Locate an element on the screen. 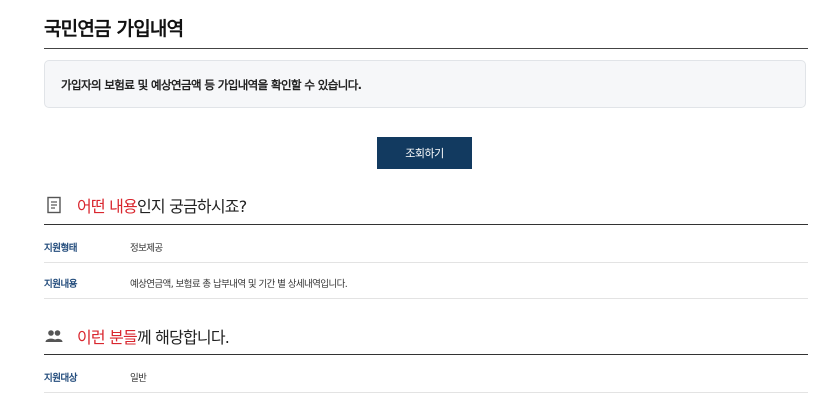 Image resolution: width=818 pixels, height=409 pixels. info-row-support-type: 지원형태 정보제공 is located at coordinates (426, 245).